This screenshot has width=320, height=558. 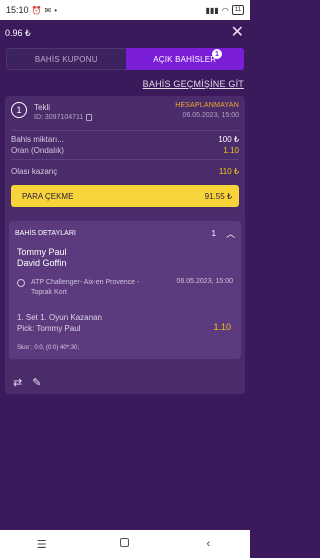 What do you see at coordinates (210, 115) in the screenshot?
I see `bet-date: 06.05.2023, 15:00` at bounding box center [210, 115].